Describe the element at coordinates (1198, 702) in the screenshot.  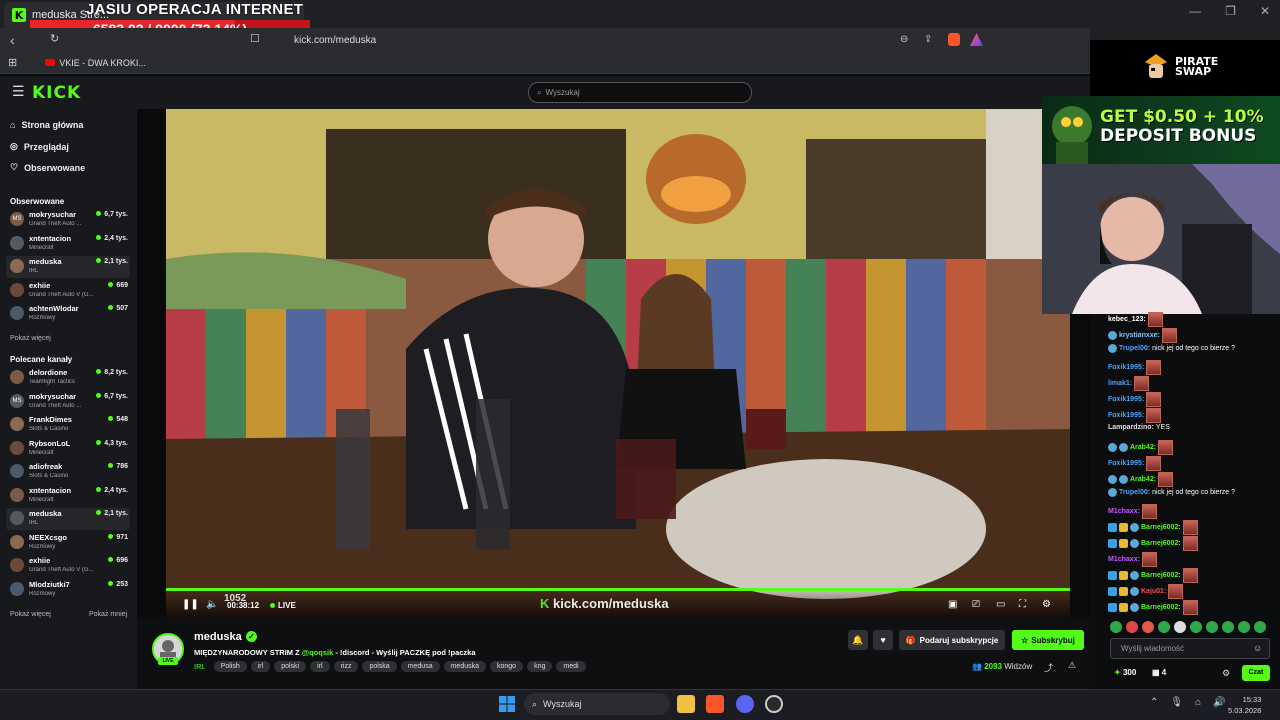
I see `network-icon: ⌂` at that location.